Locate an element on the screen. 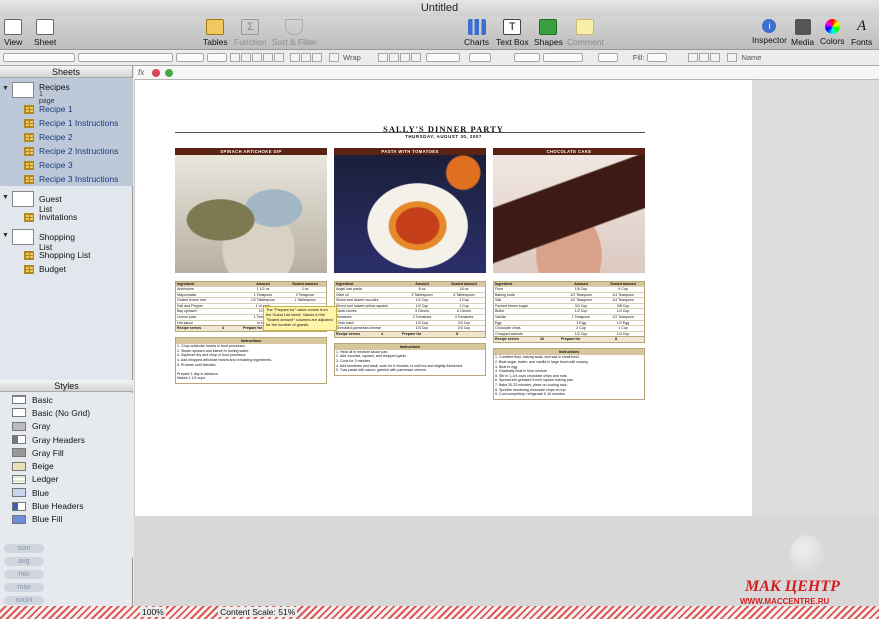 The height and width of the screenshot is (619, 879). table-item-recipe-3-instructions: Recipe 3 Instructions is located at coordinates (71, 179).